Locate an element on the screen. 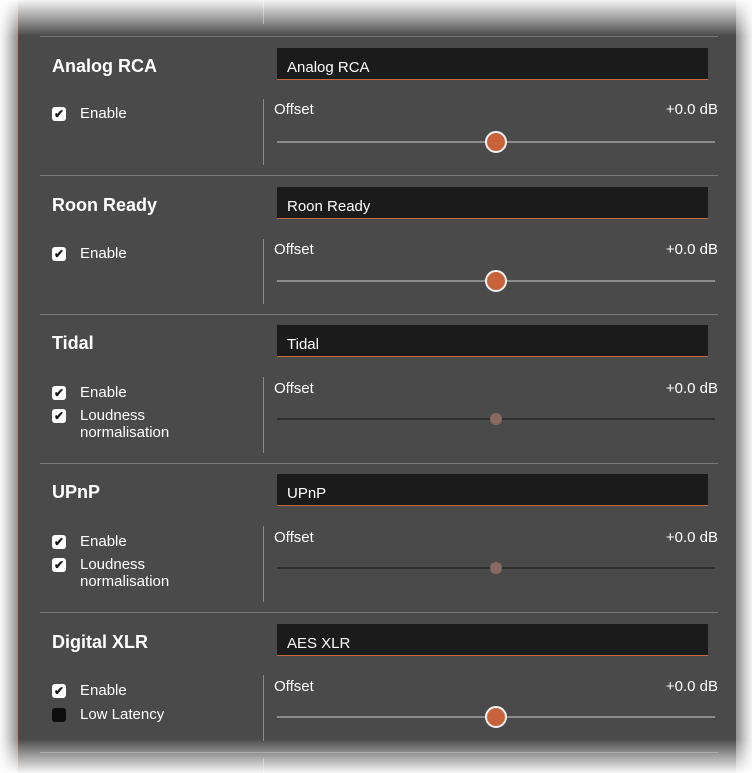 The height and width of the screenshot is (773, 752). section-title: Tidal is located at coordinates (73, 343).